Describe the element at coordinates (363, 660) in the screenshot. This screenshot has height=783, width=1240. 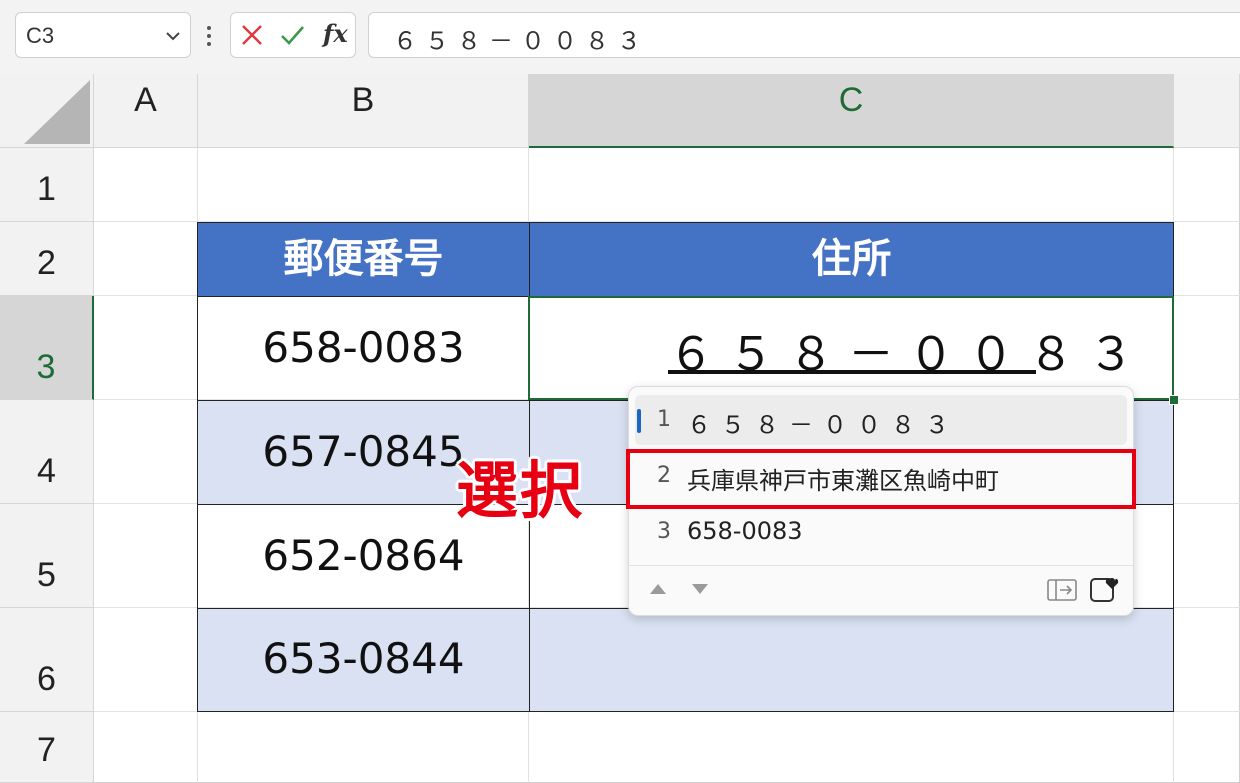
I see `cell-b6: 653-0844` at that location.